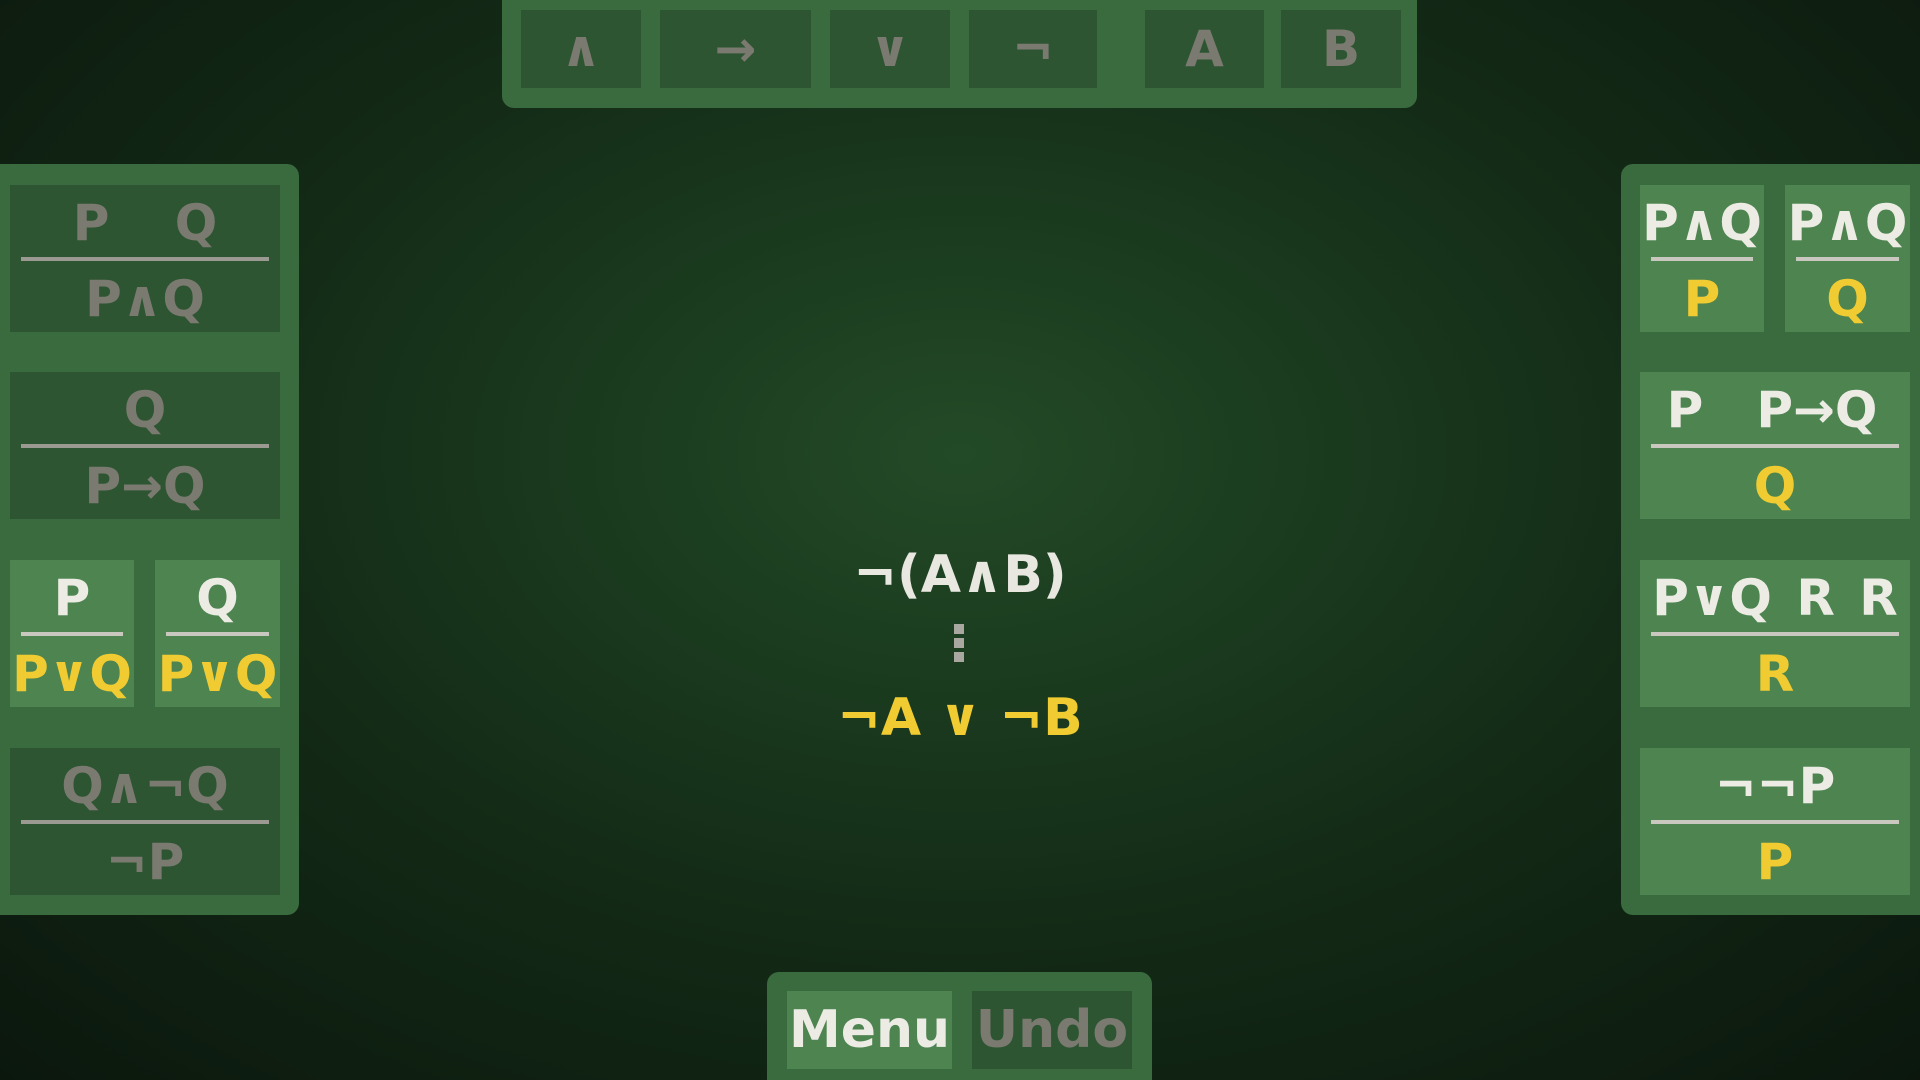 The width and height of the screenshot is (1920, 1080). I want to click on rule-conclusion: ¬P, so click(145, 862).